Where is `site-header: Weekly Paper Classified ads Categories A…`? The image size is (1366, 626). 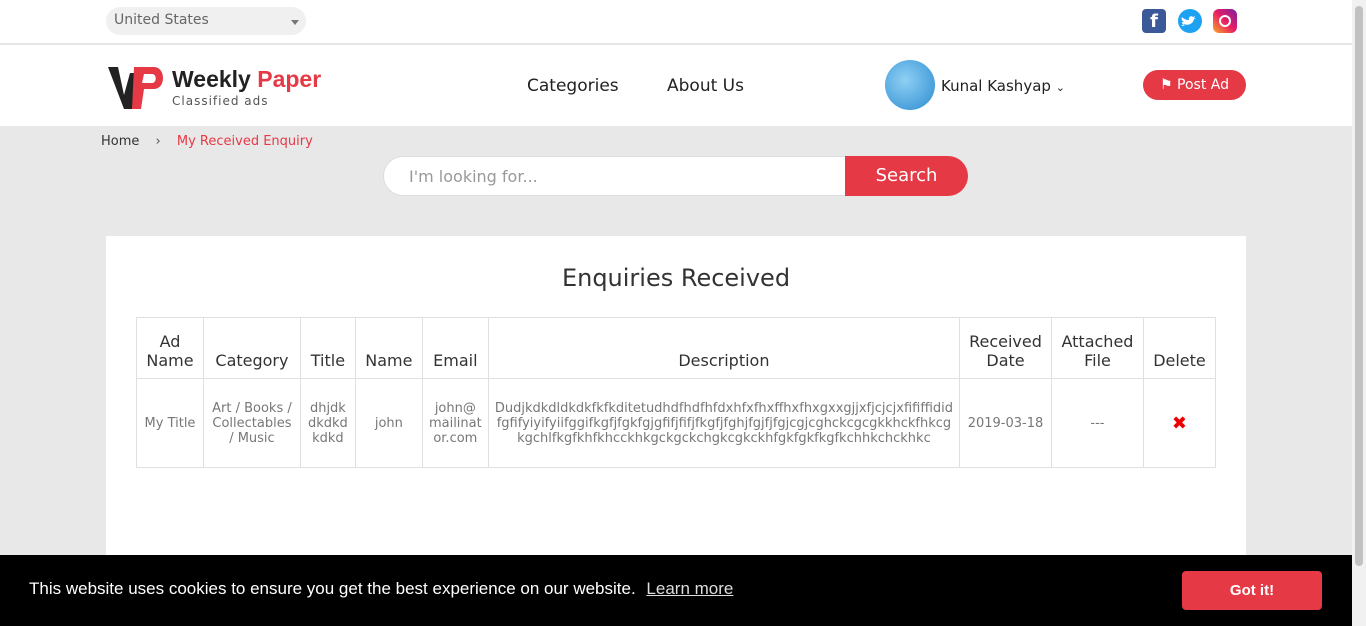
site-header: Weekly Paper Classified ads Categories A… is located at coordinates (676, 85).